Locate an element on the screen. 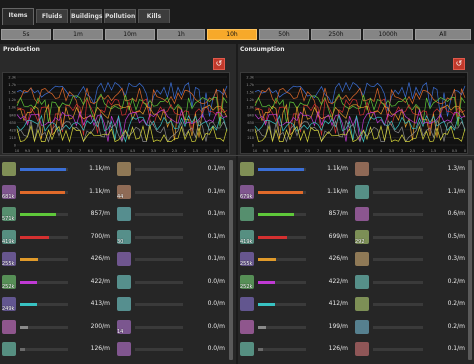  icon-count: 681k is located at coordinates (8, 196).